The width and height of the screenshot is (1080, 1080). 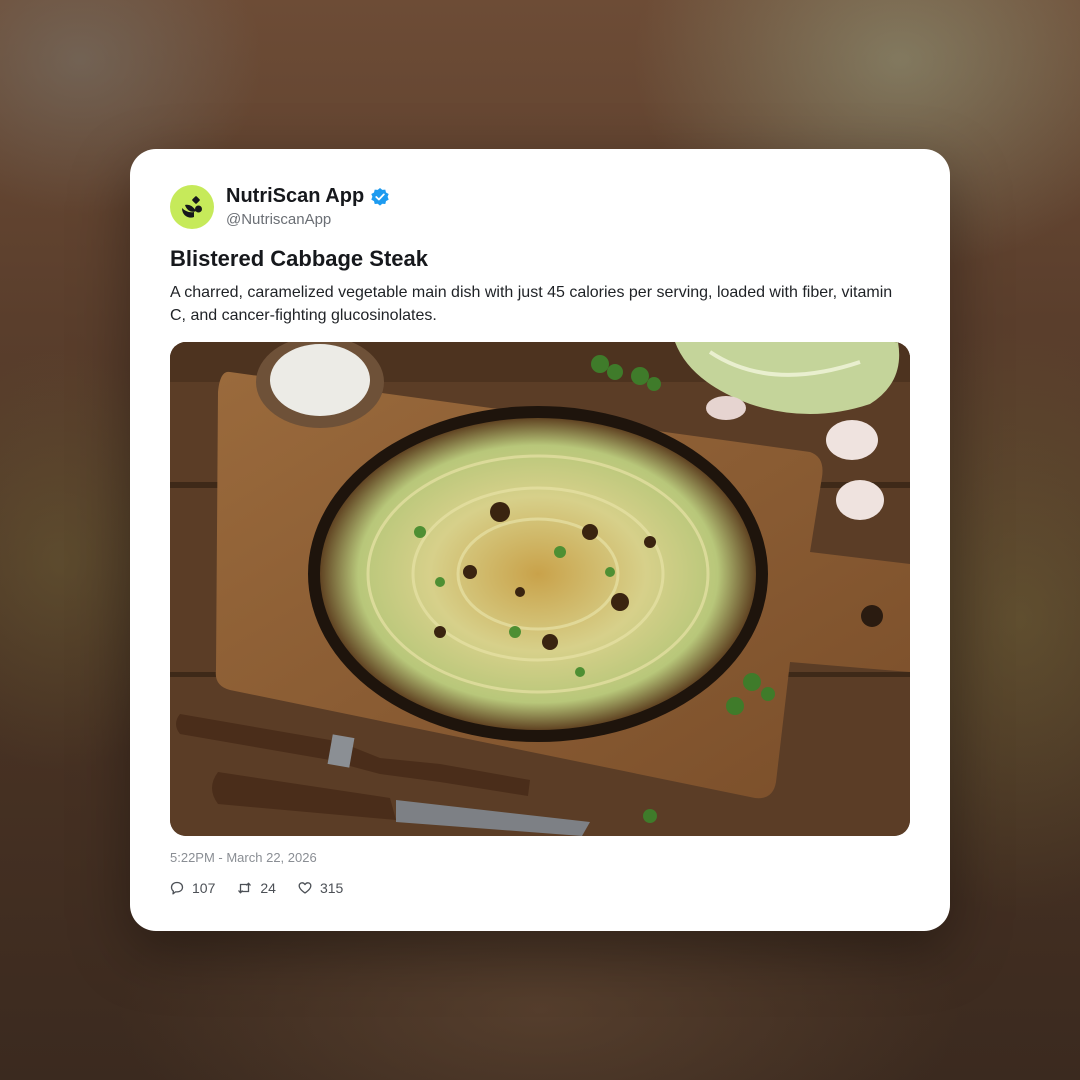 I want to click on post-title: Blistered Cabbage Steak, so click(x=299, y=258).